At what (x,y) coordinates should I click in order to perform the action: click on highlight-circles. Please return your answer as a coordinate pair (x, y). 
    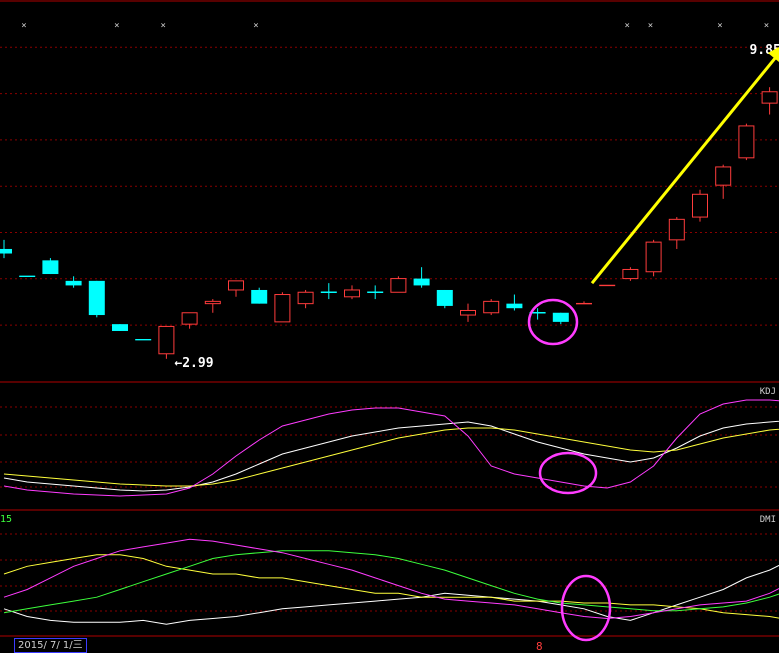
    Looking at the image, I should click on (569, 470).